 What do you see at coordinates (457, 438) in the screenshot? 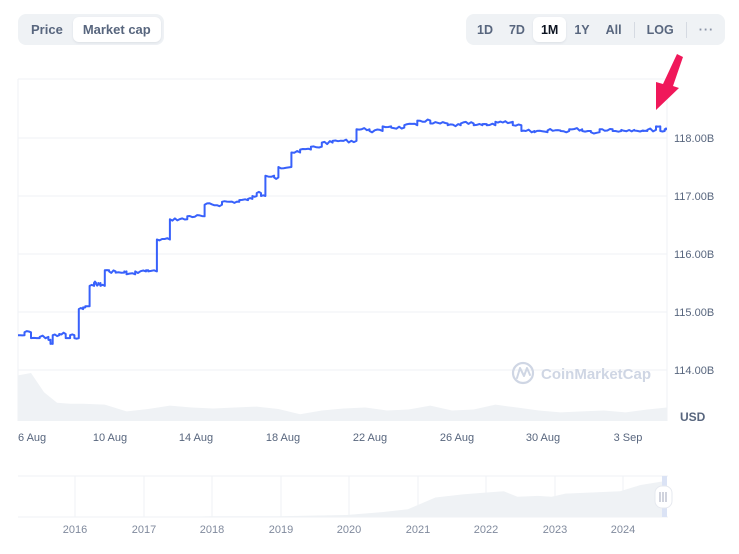
I see `x-tick-label: 26 Aug` at bounding box center [457, 438].